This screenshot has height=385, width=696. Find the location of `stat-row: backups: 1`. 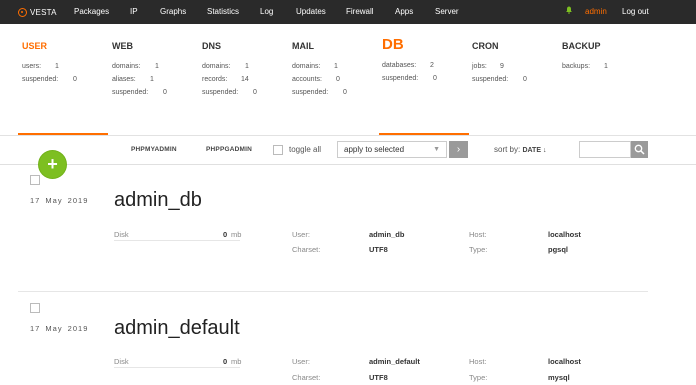

stat-row: backups: 1 is located at coordinates (585, 66).